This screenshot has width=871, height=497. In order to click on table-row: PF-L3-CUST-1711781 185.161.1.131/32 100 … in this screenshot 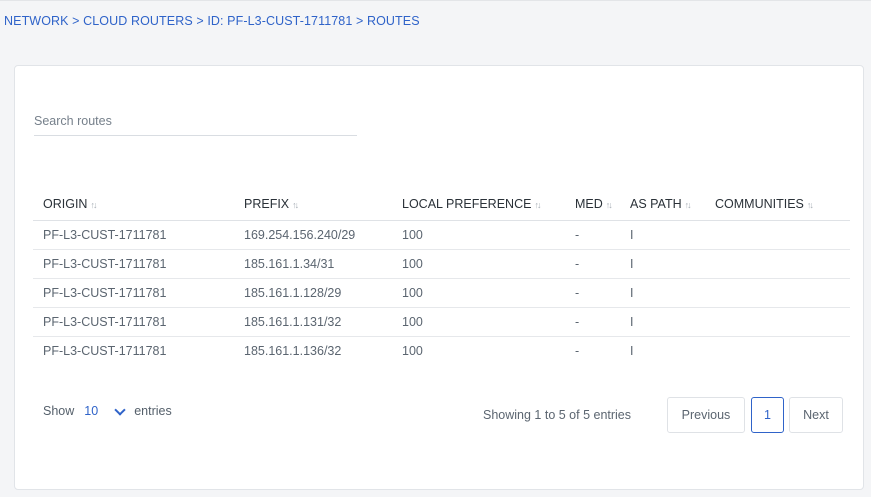, I will do `click(441, 322)`.